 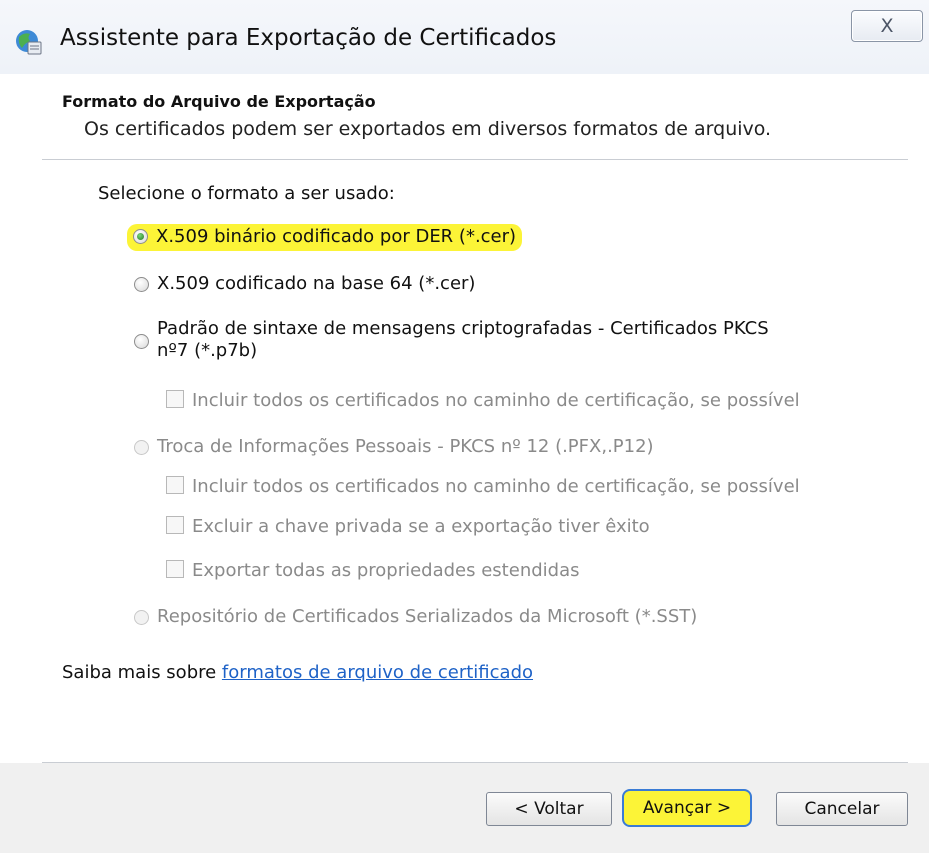 I want to click on format-prompt: Selecione o formato a ser usado:, so click(x=246, y=193).